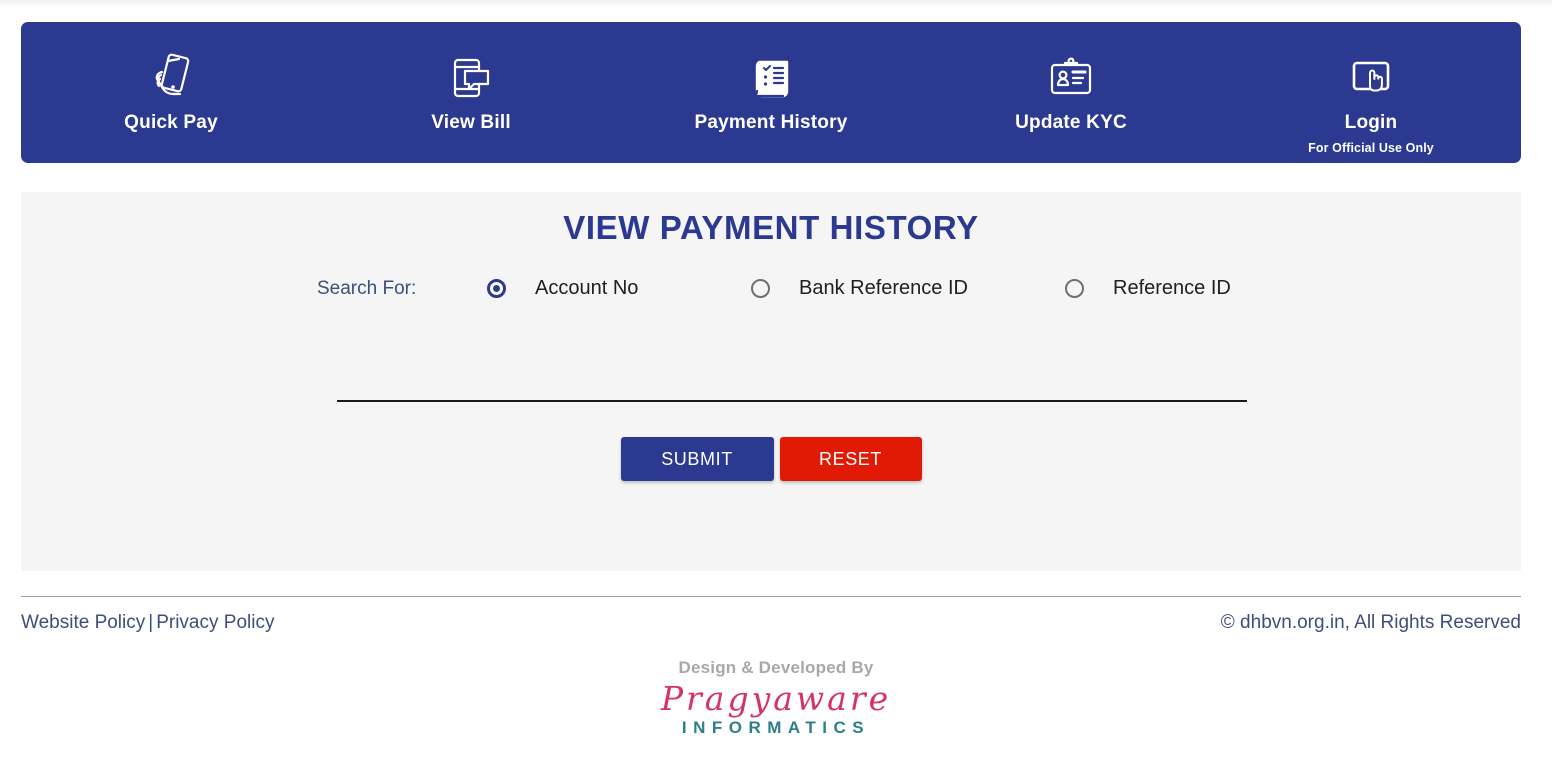  I want to click on id-card-icon, so click(1071, 78).